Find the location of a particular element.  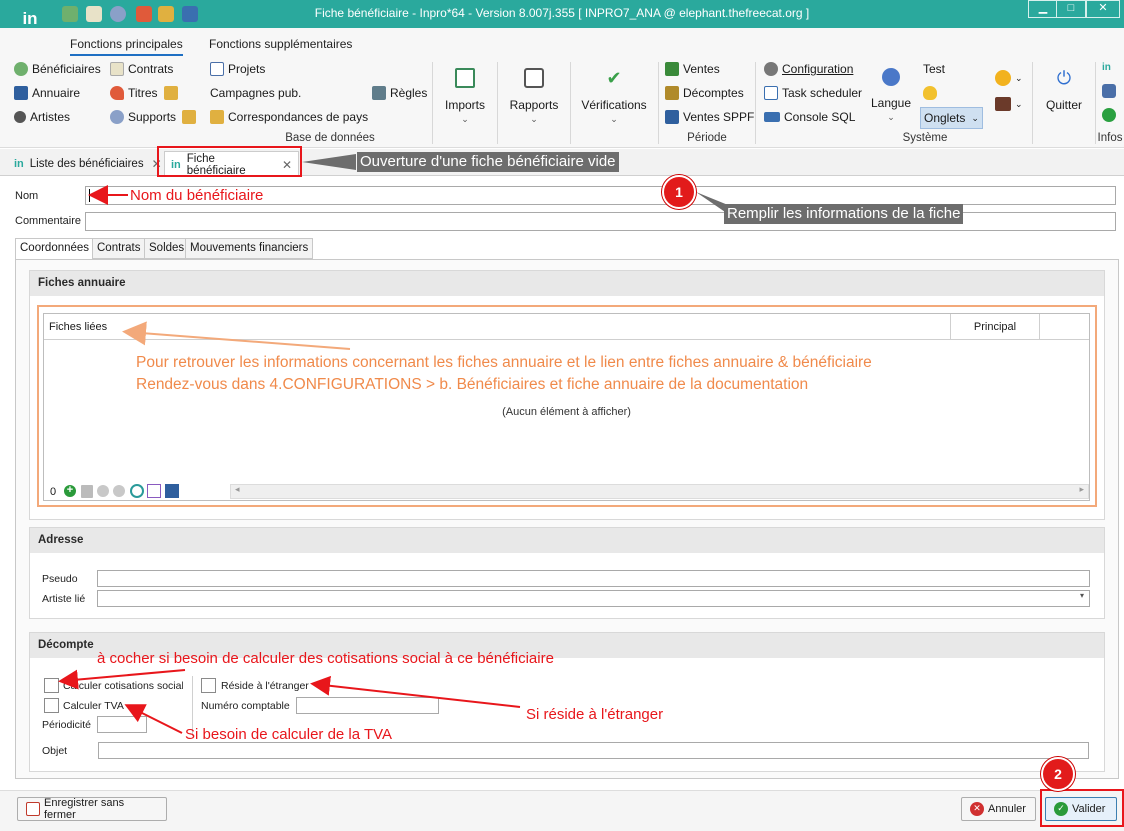

annotation-remplir: Remplir les informations de la fiche is located at coordinates (844, 214).